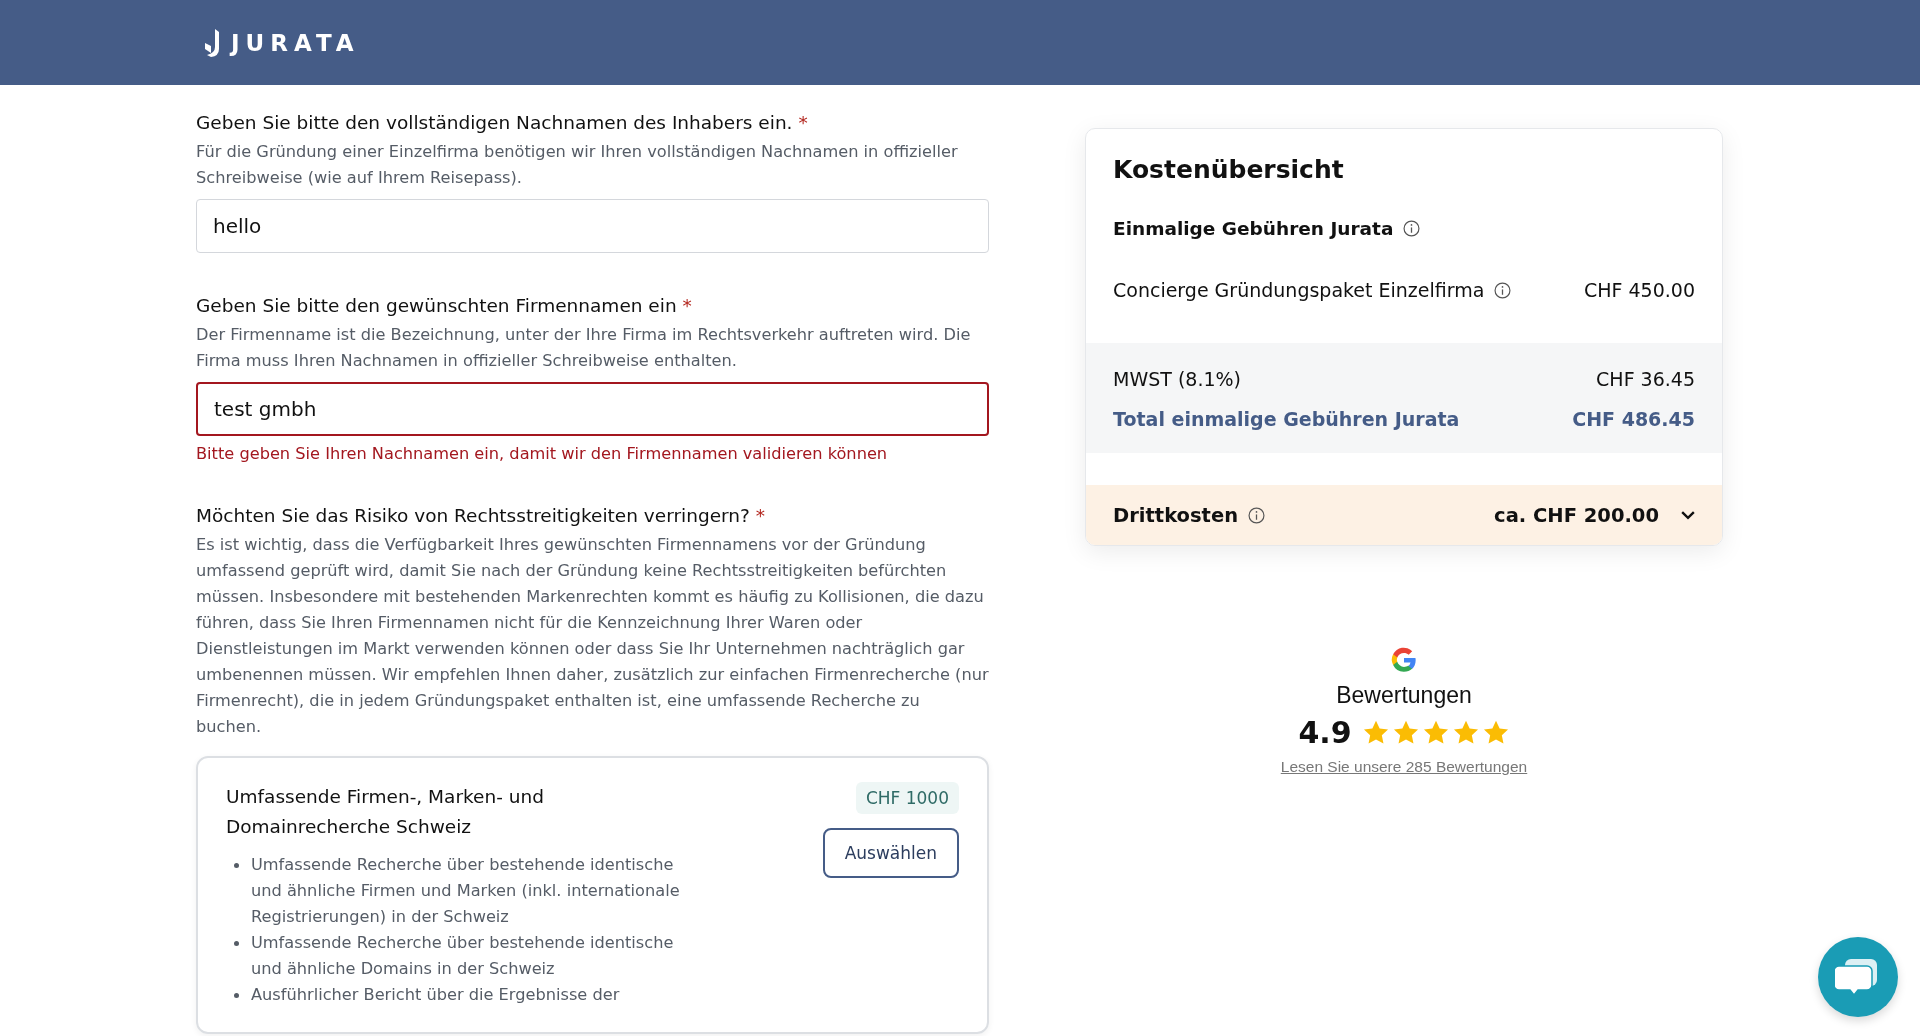  What do you see at coordinates (592, 226) in the screenshot?
I see `text-field: hello` at bounding box center [592, 226].